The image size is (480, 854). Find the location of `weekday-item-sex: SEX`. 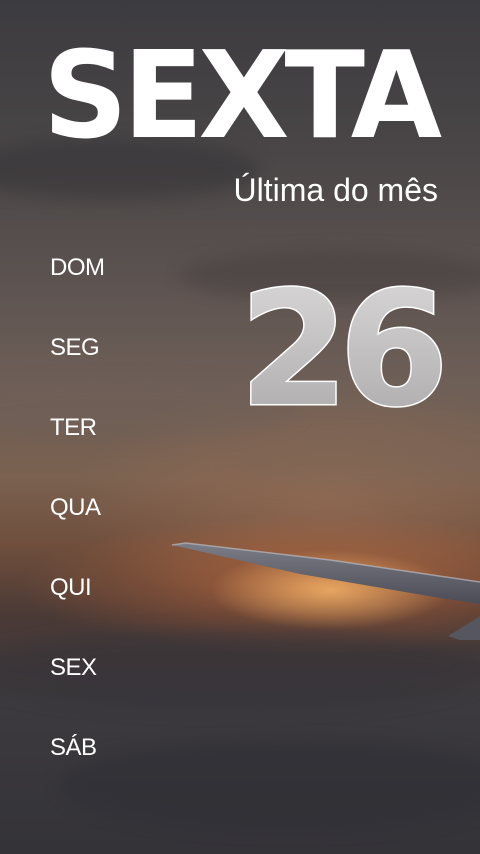

weekday-item-sex: SEX is located at coordinates (73, 667).